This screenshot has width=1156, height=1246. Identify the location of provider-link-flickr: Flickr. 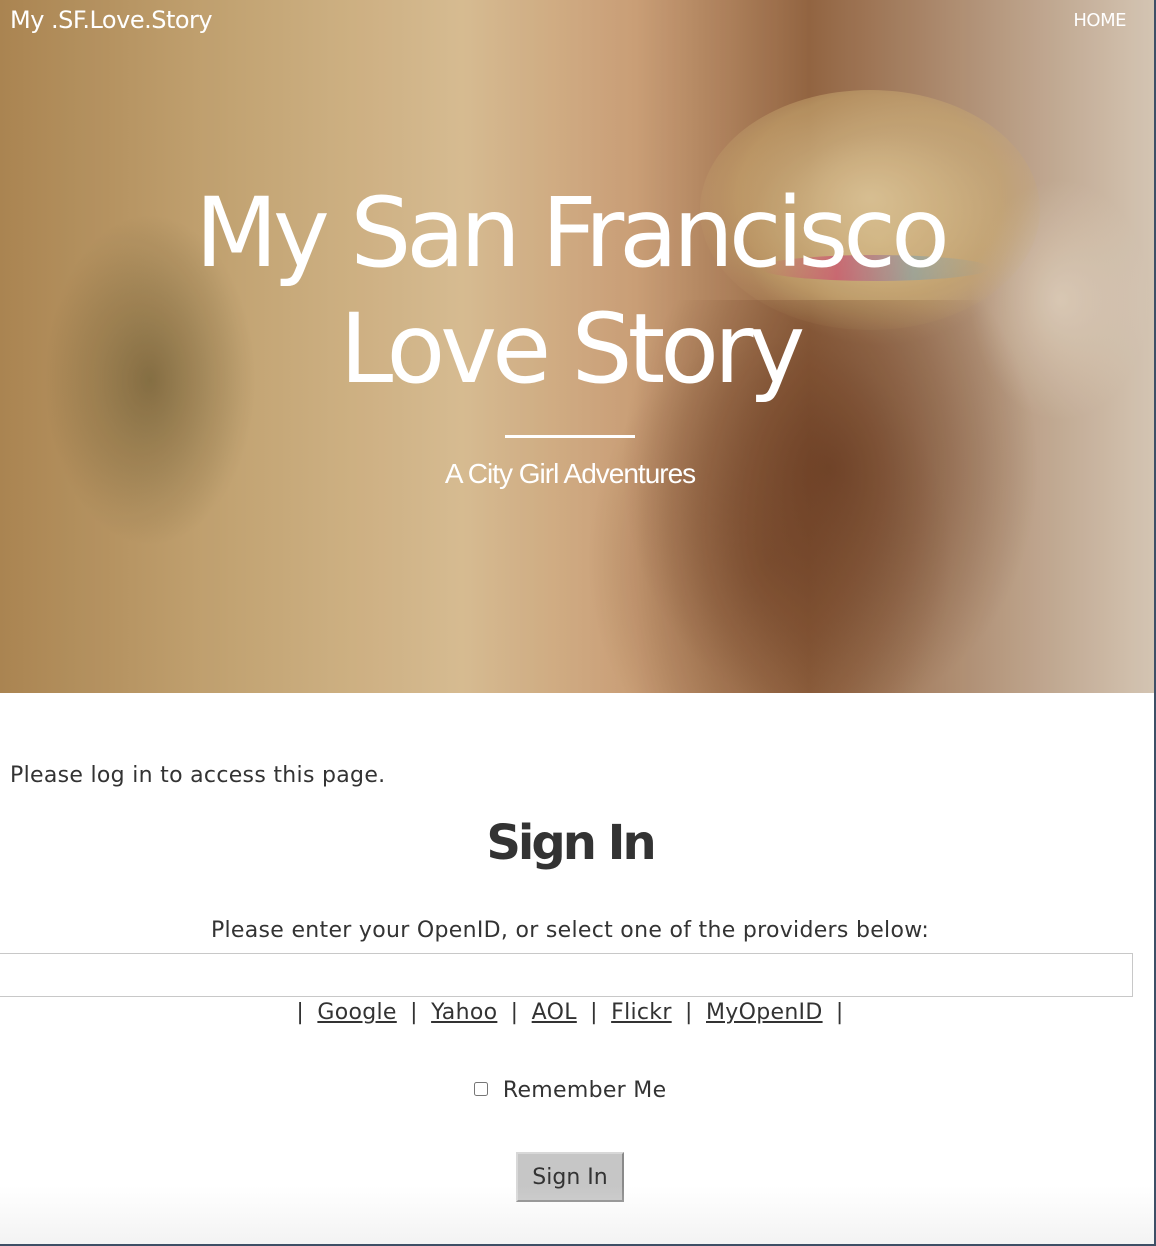
(641, 1012).